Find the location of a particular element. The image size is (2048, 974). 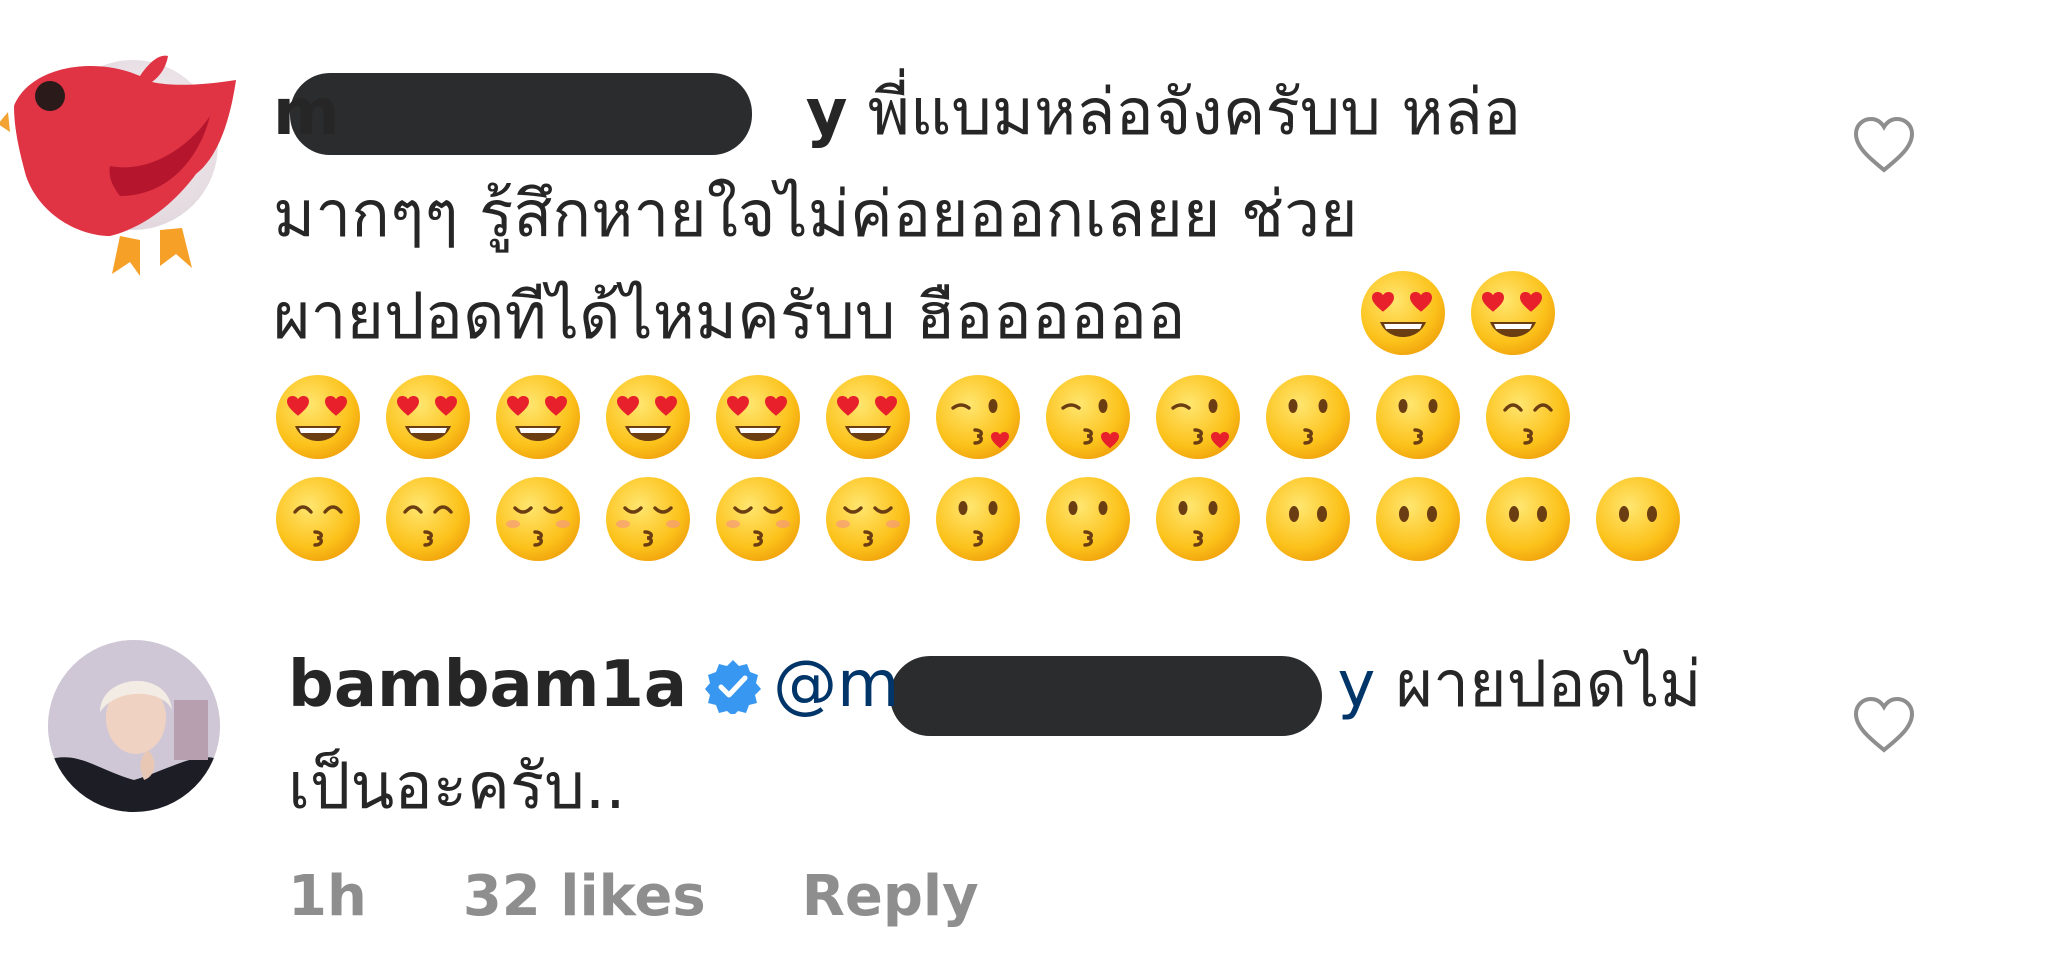

reply-username: bambam1a is located at coordinates (487, 685).